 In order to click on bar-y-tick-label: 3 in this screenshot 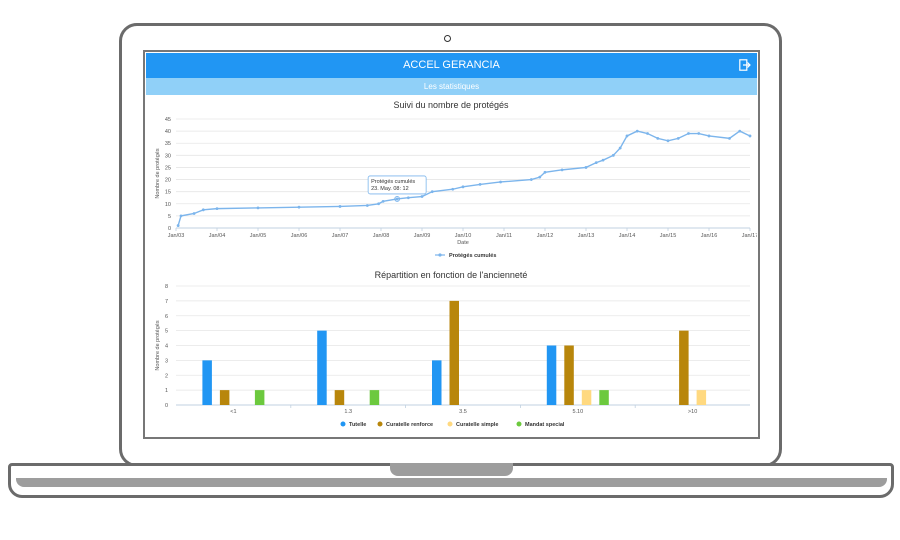, I will do `click(166, 361)`.